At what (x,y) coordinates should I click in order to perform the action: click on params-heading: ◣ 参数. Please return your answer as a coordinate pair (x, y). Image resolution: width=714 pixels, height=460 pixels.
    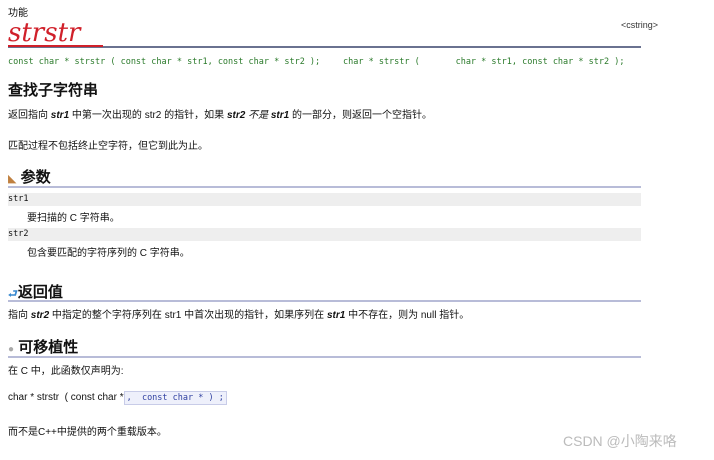
    Looking at the image, I should click on (29, 177).